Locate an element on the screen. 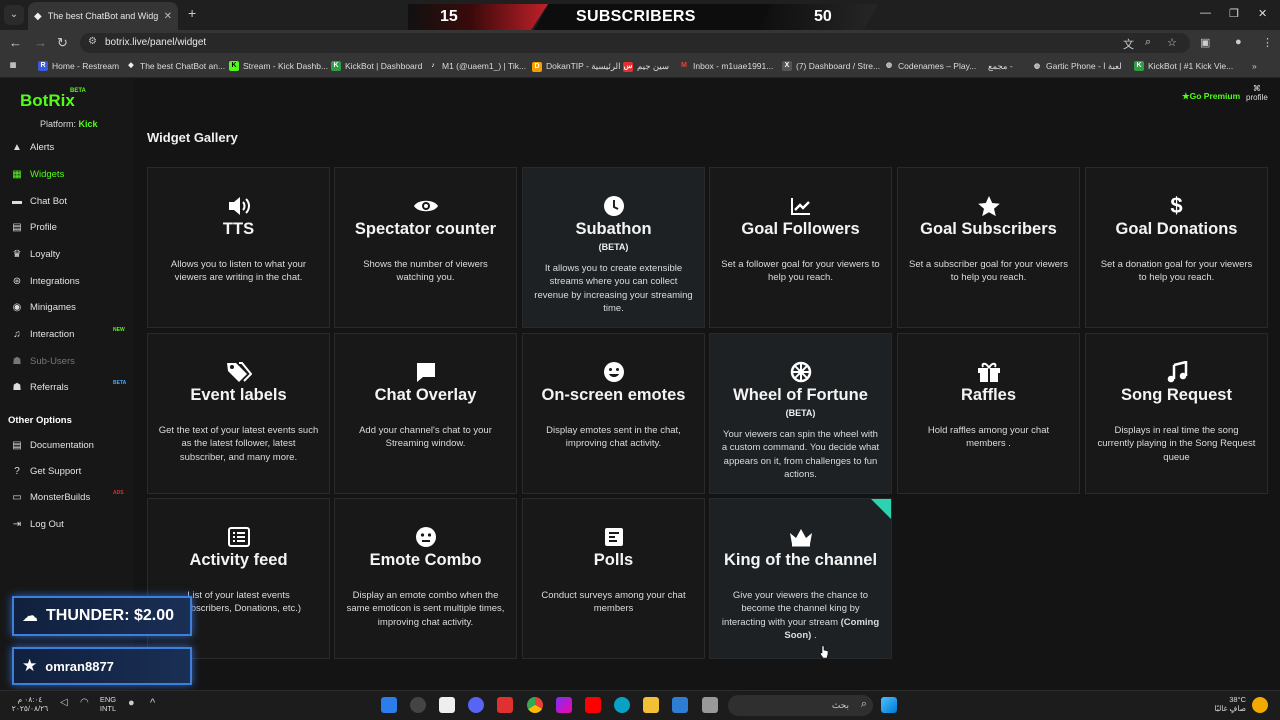 The image size is (1280, 720). tray-chevron-icon: ^ is located at coordinates (158, 705).